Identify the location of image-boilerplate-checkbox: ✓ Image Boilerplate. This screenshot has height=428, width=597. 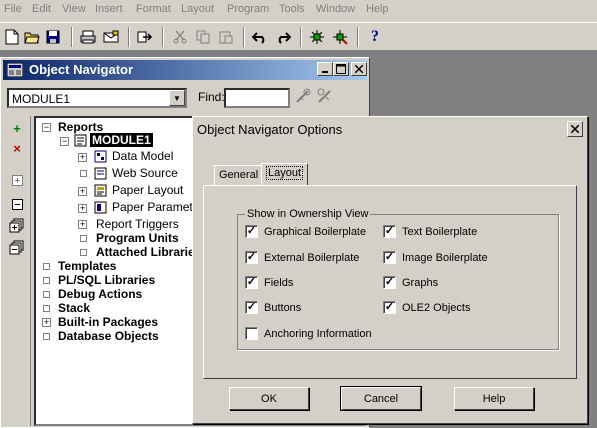
(435, 257).